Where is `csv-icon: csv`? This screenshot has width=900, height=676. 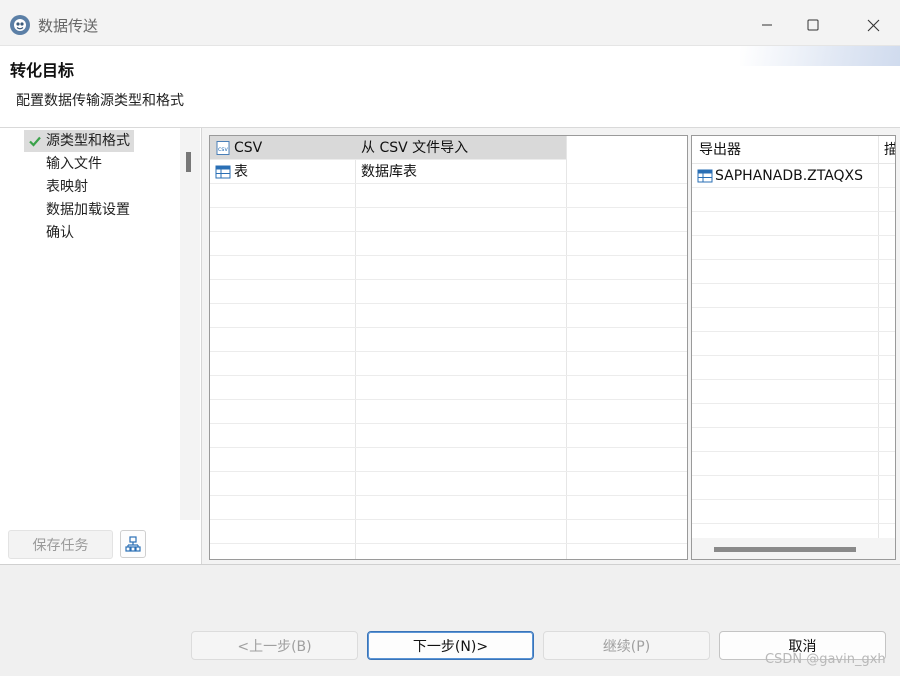 csv-icon: csv is located at coordinates (223, 148).